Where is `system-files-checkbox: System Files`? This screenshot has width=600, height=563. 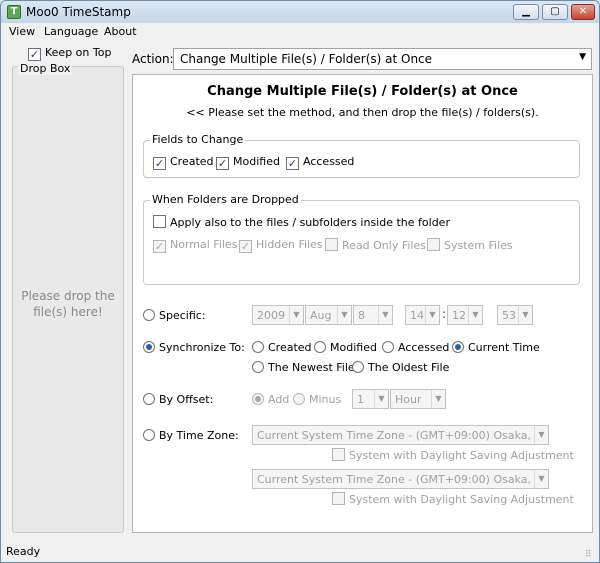 system-files-checkbox: System Files is located at coordinates (470, 245).